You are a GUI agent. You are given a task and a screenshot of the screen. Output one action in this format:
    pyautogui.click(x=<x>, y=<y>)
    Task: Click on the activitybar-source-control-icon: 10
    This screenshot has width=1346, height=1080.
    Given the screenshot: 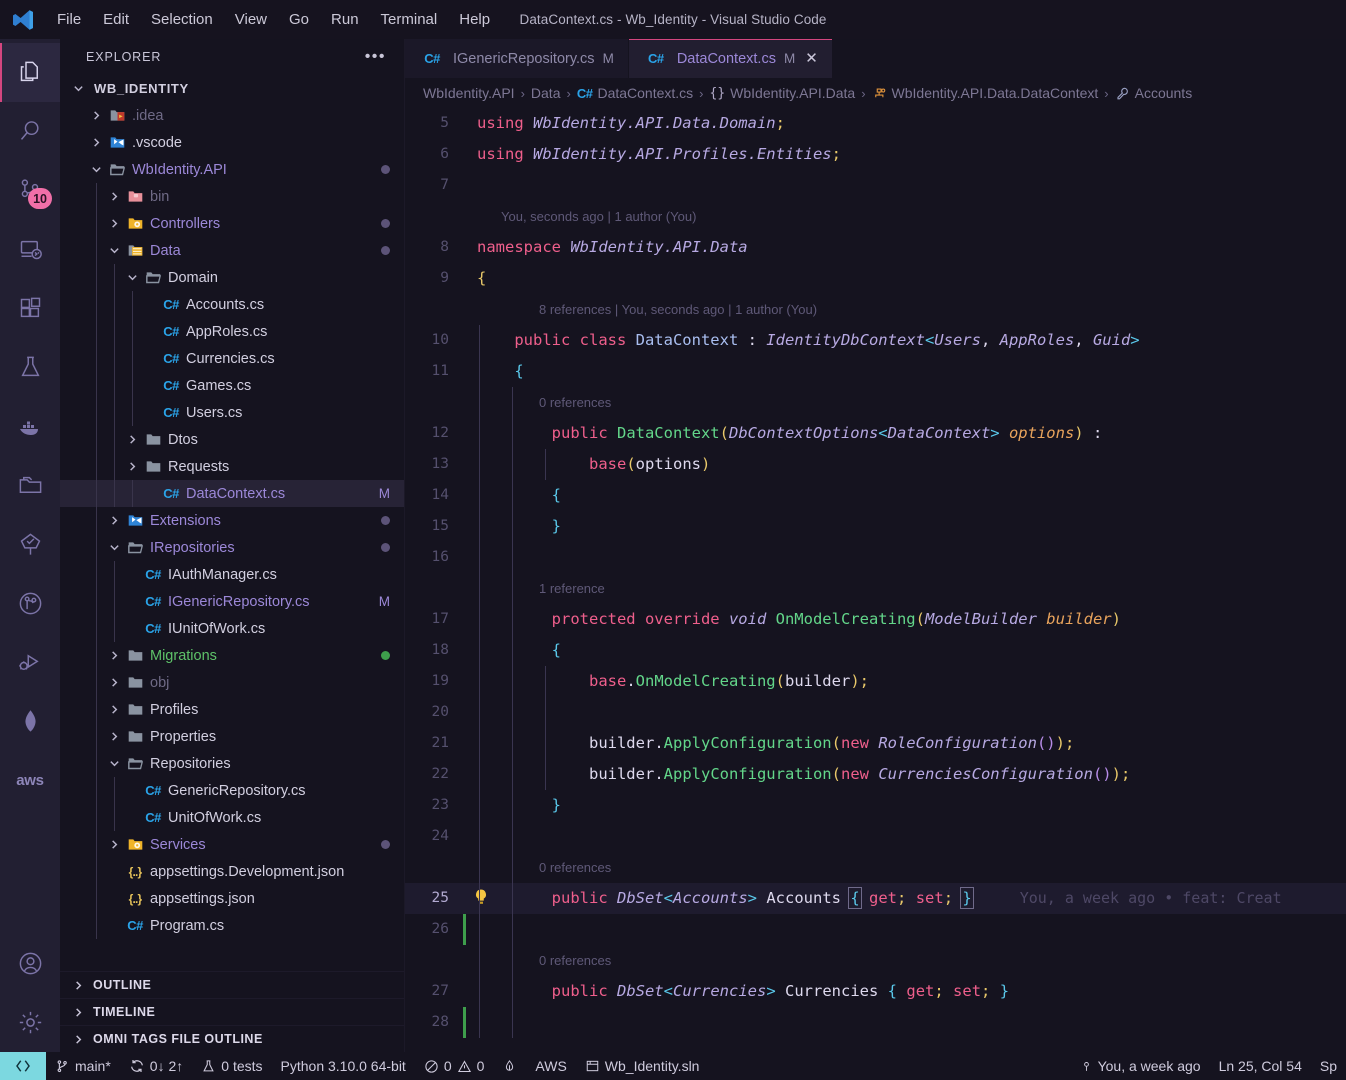 What is the action you would take?
    pyautogui.click(x=30, y=190)
    